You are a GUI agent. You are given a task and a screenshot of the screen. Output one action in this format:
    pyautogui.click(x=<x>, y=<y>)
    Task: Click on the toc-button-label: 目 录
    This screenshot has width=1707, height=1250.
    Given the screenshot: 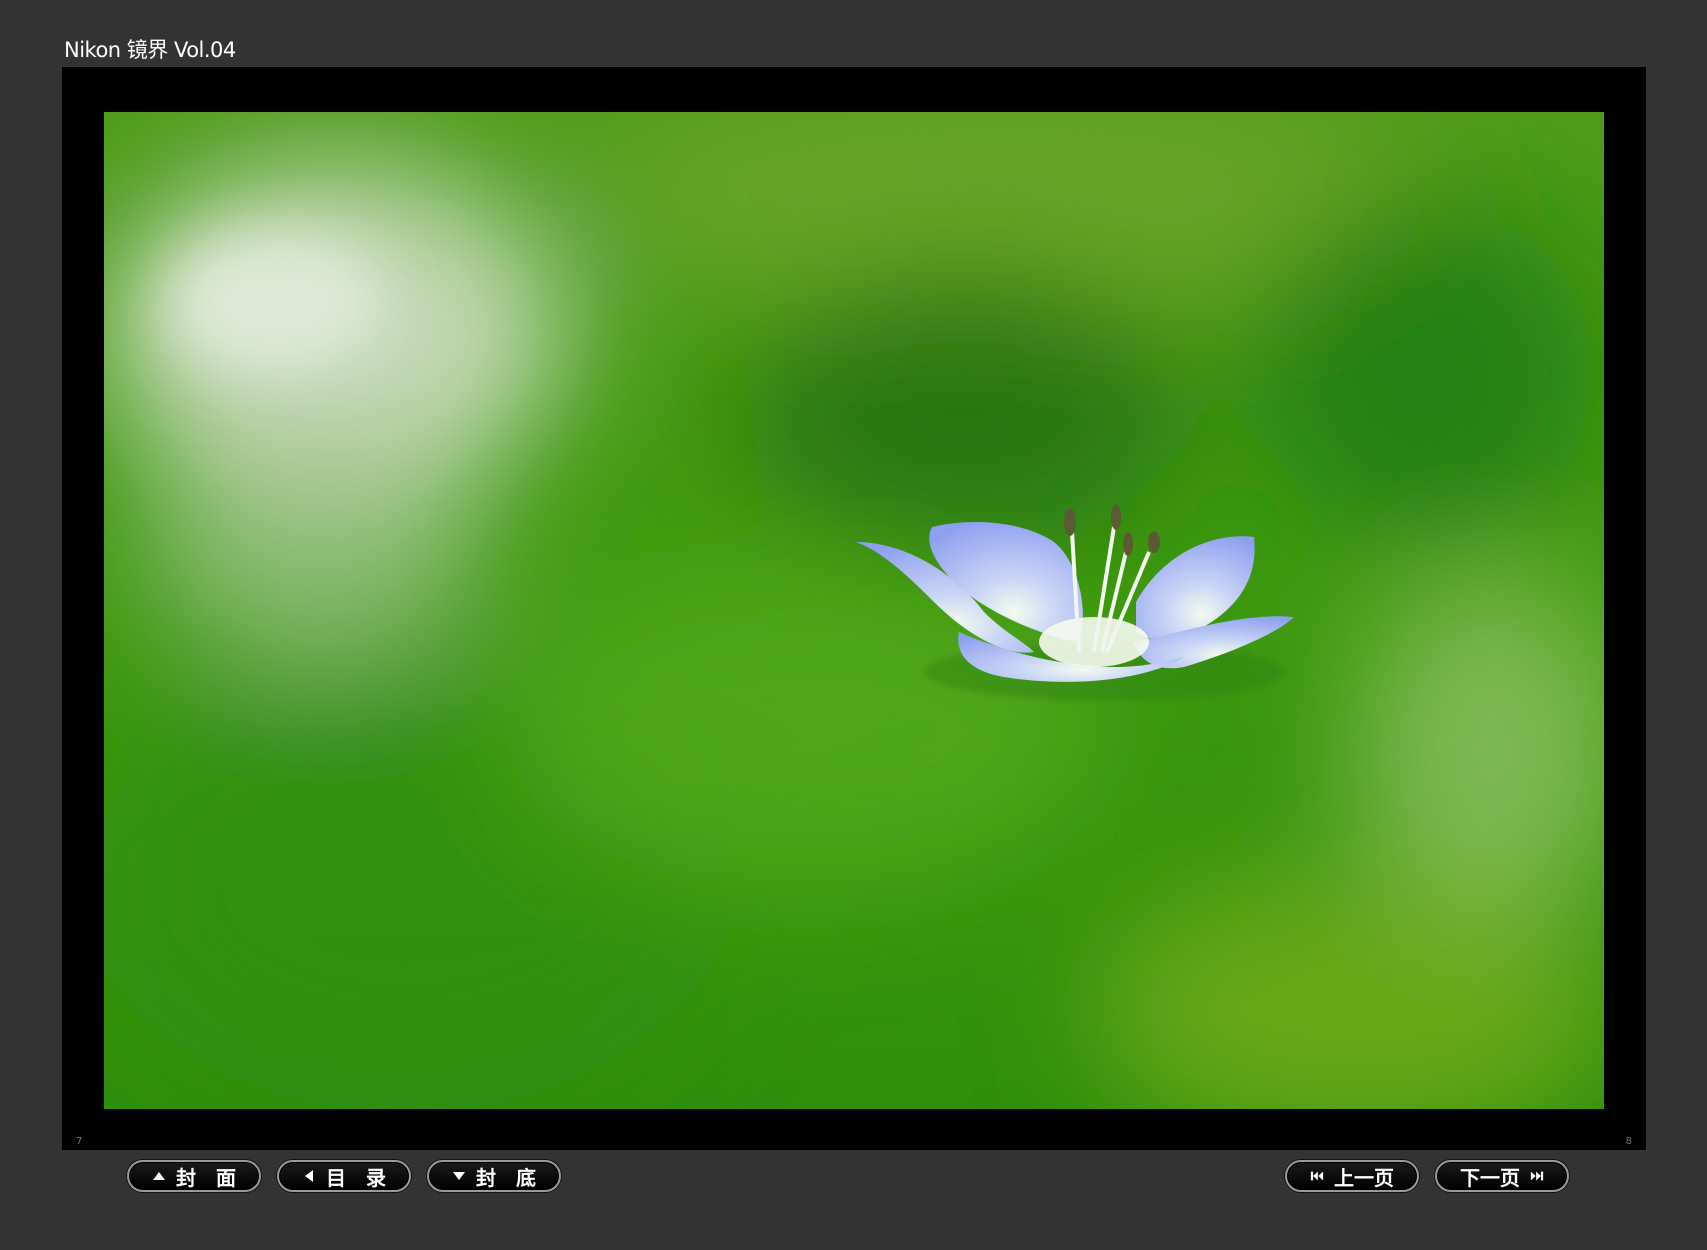 What is the action you would take?
    pyautogui.click(x=356, y=1177)
    